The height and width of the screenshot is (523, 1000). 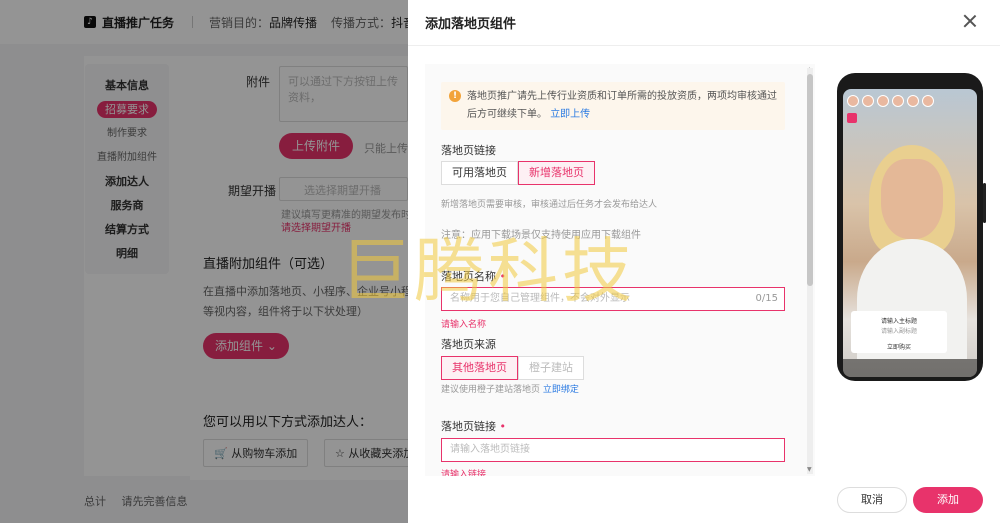 What do you see at coordinates (455, 96) in the screenshot?
I see `warning-icon: !` at bounding box center [455, 96].